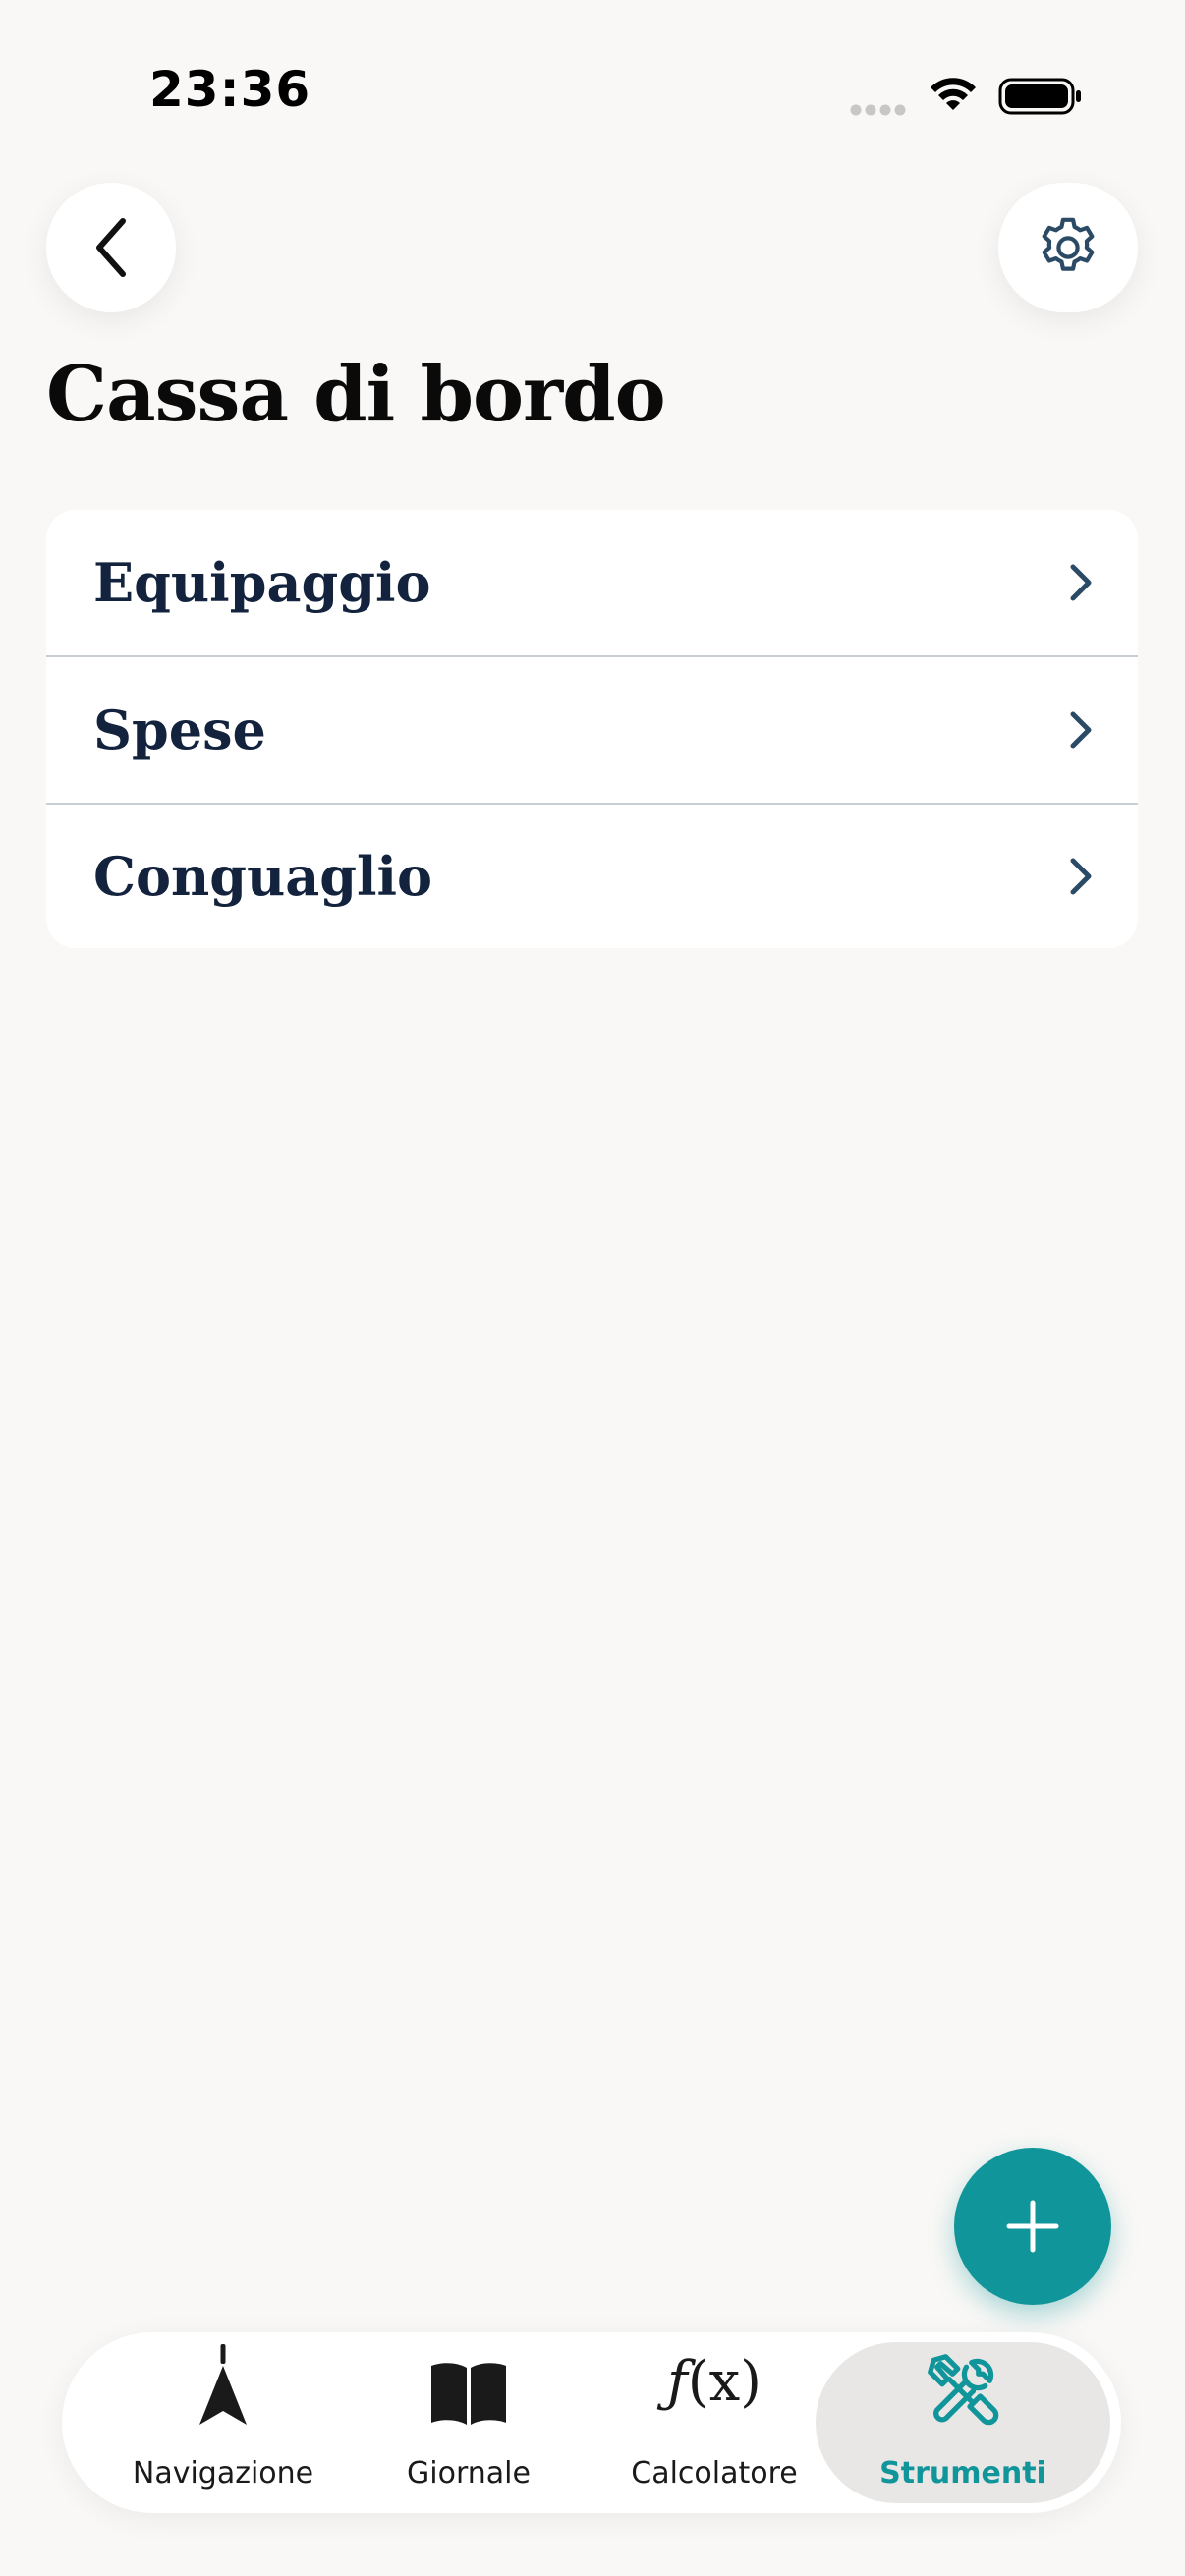 The height and width of the screenshot is (2576, 1185). I want to click on back-button, so click(111, 247).